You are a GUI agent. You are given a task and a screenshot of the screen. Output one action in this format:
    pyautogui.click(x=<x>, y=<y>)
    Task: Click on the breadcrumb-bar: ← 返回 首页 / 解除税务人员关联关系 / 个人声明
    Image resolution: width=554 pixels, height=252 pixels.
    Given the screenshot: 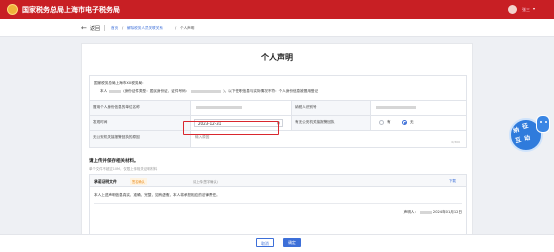 What is the action you would take?
    pyautogui.click(x=277, y=28)
    